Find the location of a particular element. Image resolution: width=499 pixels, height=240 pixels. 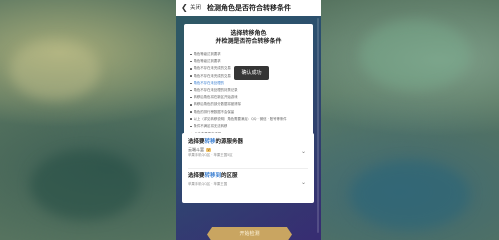

list-item: 角色不存在未处理的 is located at coordinates (248, 83).